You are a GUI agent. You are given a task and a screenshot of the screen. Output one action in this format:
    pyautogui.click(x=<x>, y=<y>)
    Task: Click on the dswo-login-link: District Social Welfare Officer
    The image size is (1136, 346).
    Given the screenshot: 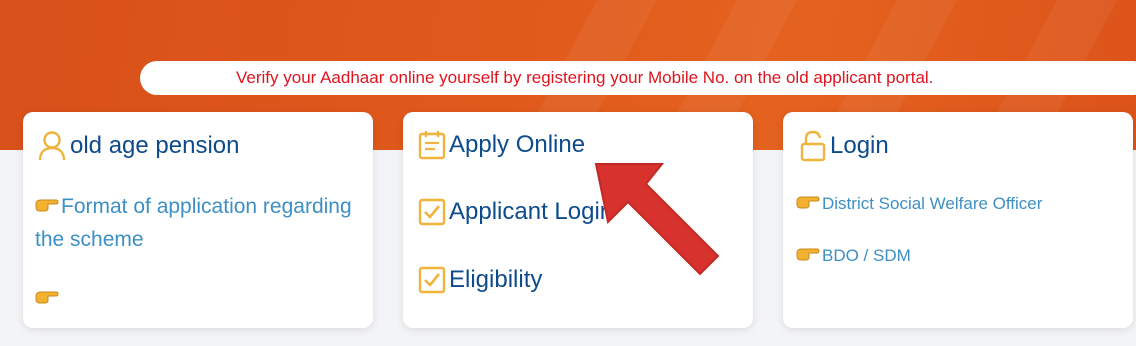 What is the action you would take?
    pyautogui.click(x=919, y=204)
    